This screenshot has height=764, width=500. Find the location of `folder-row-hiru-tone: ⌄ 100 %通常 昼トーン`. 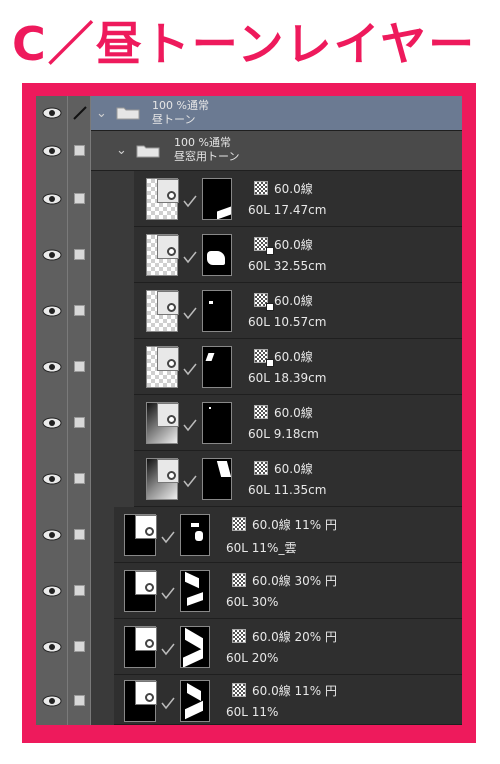

folder-row-hiru-tone: ⌄ 100 %通常 昼トーン is located at coordinates (249, 113).